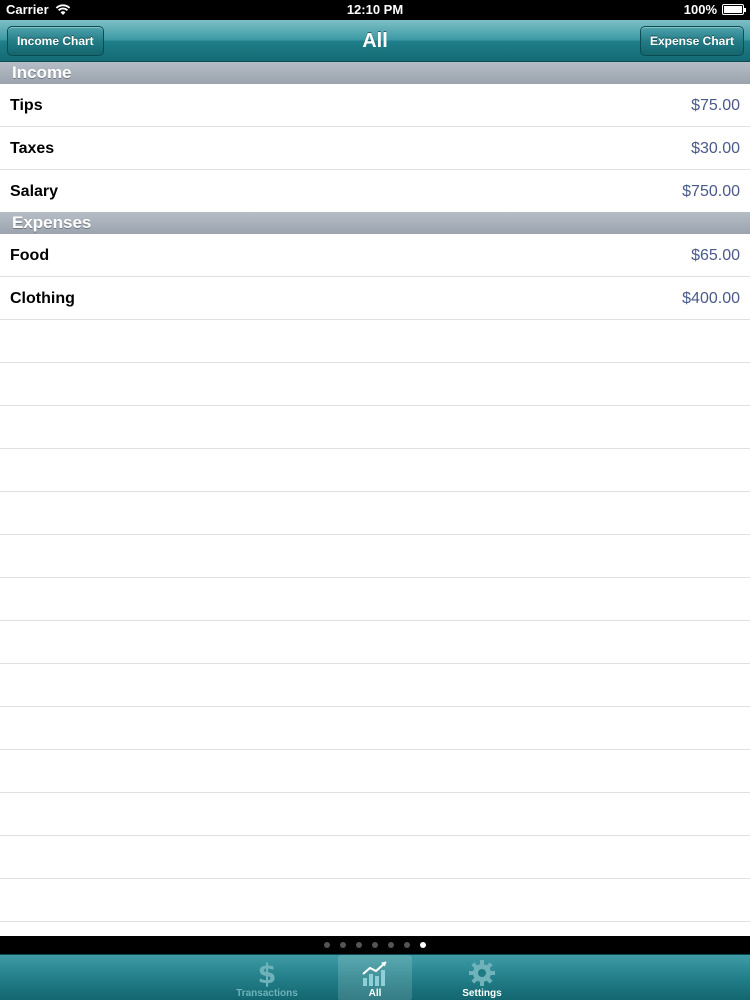  Describe the element at coordinates (32, 148) in the screenshot. I see `row-label: Taxes` at that location.